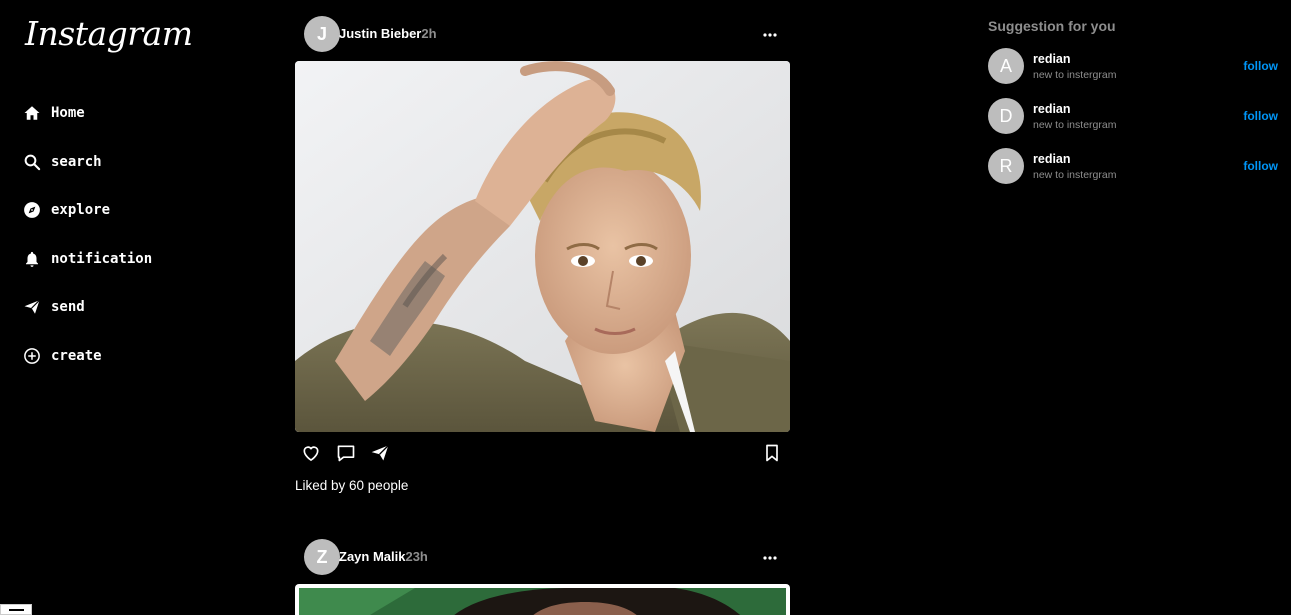 The image size is (1291, 615). I want to click on nav-item-notification: notification, so click(87, 259).